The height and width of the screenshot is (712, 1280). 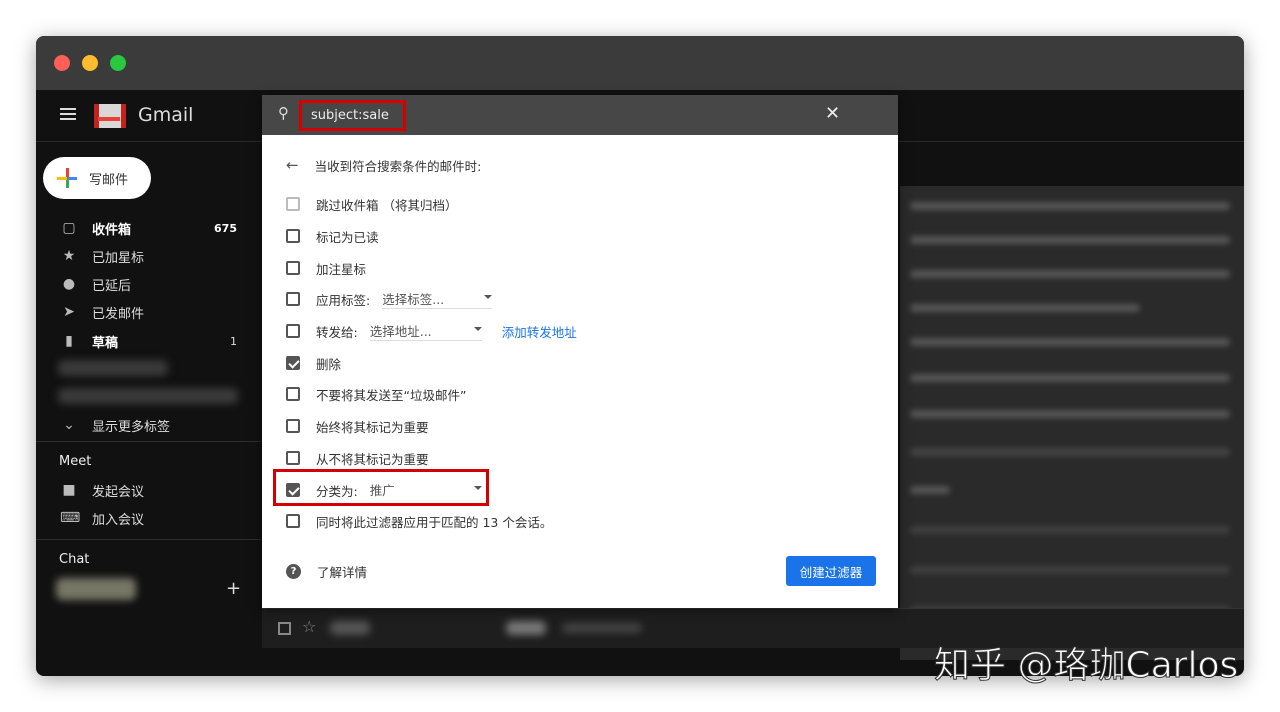 What do you see at coordinates (70, 518) in the screenshot?
I see `keyboard-icon: ⌨` at bounding box center [70, 518].